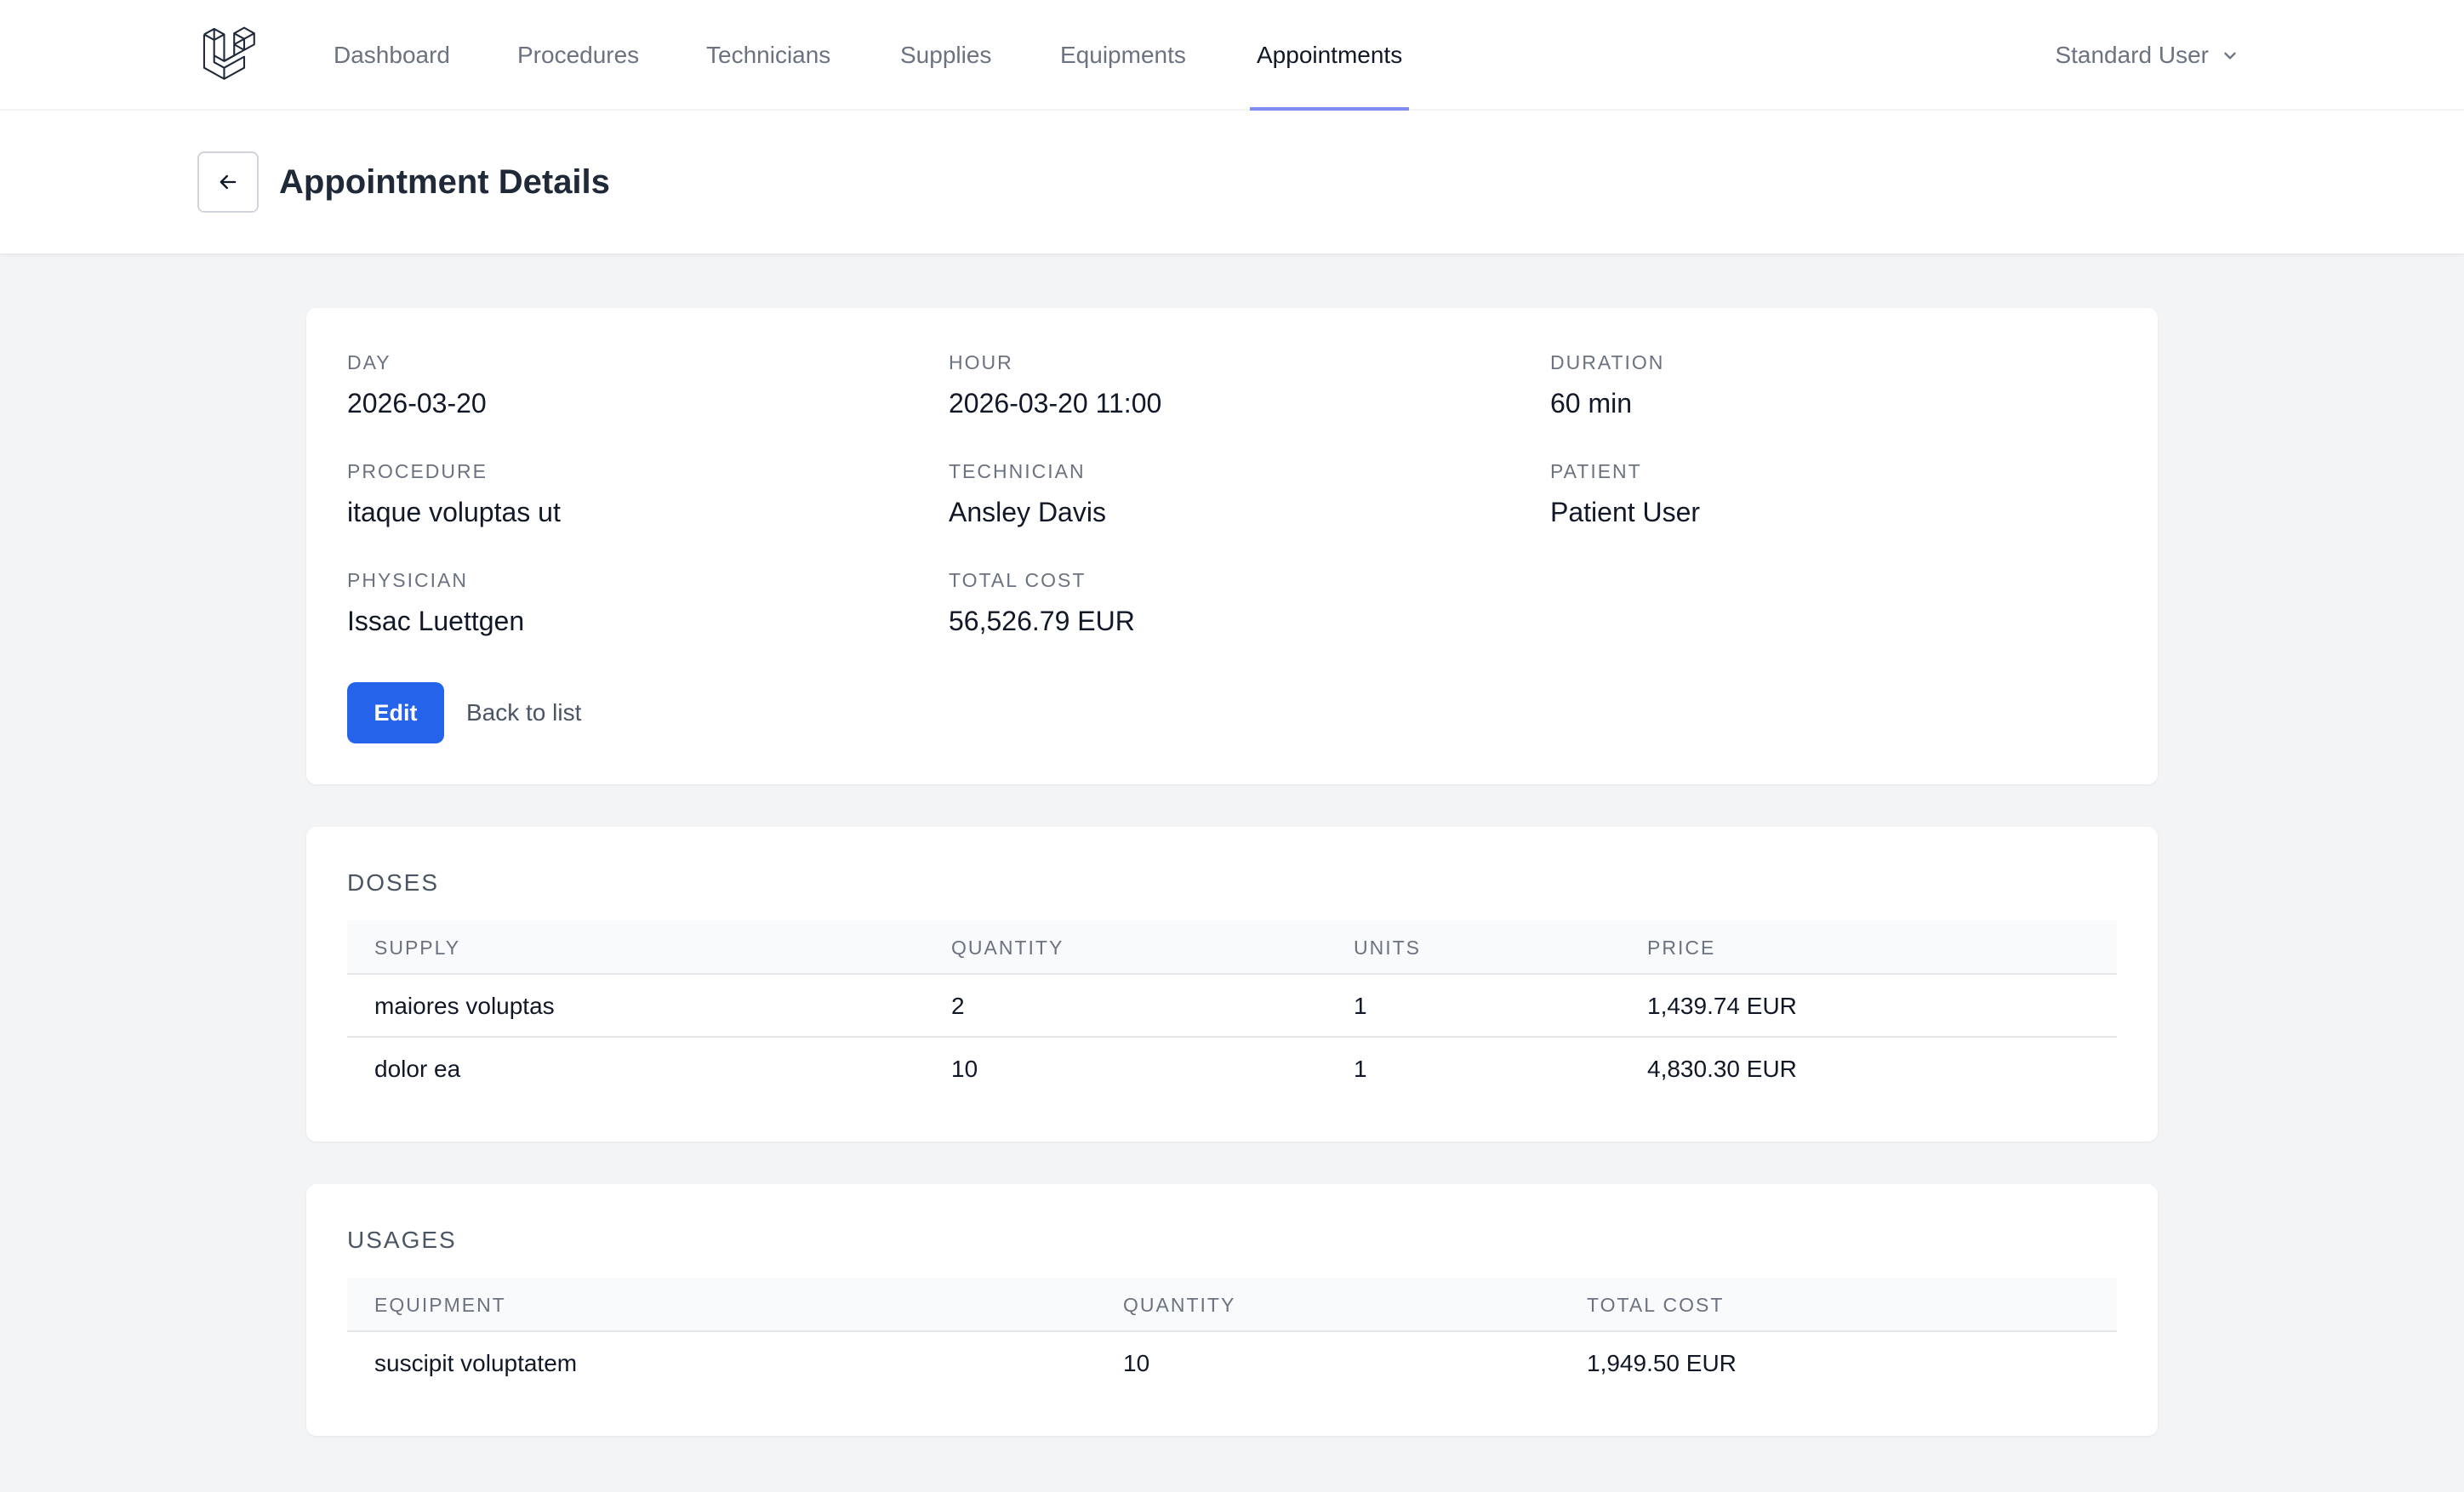 This screenshot has width=2464, height=1492. I want to click on table-row: suscipit voluptatem 10 1,949.50 EUR, so click(1232, 1363).